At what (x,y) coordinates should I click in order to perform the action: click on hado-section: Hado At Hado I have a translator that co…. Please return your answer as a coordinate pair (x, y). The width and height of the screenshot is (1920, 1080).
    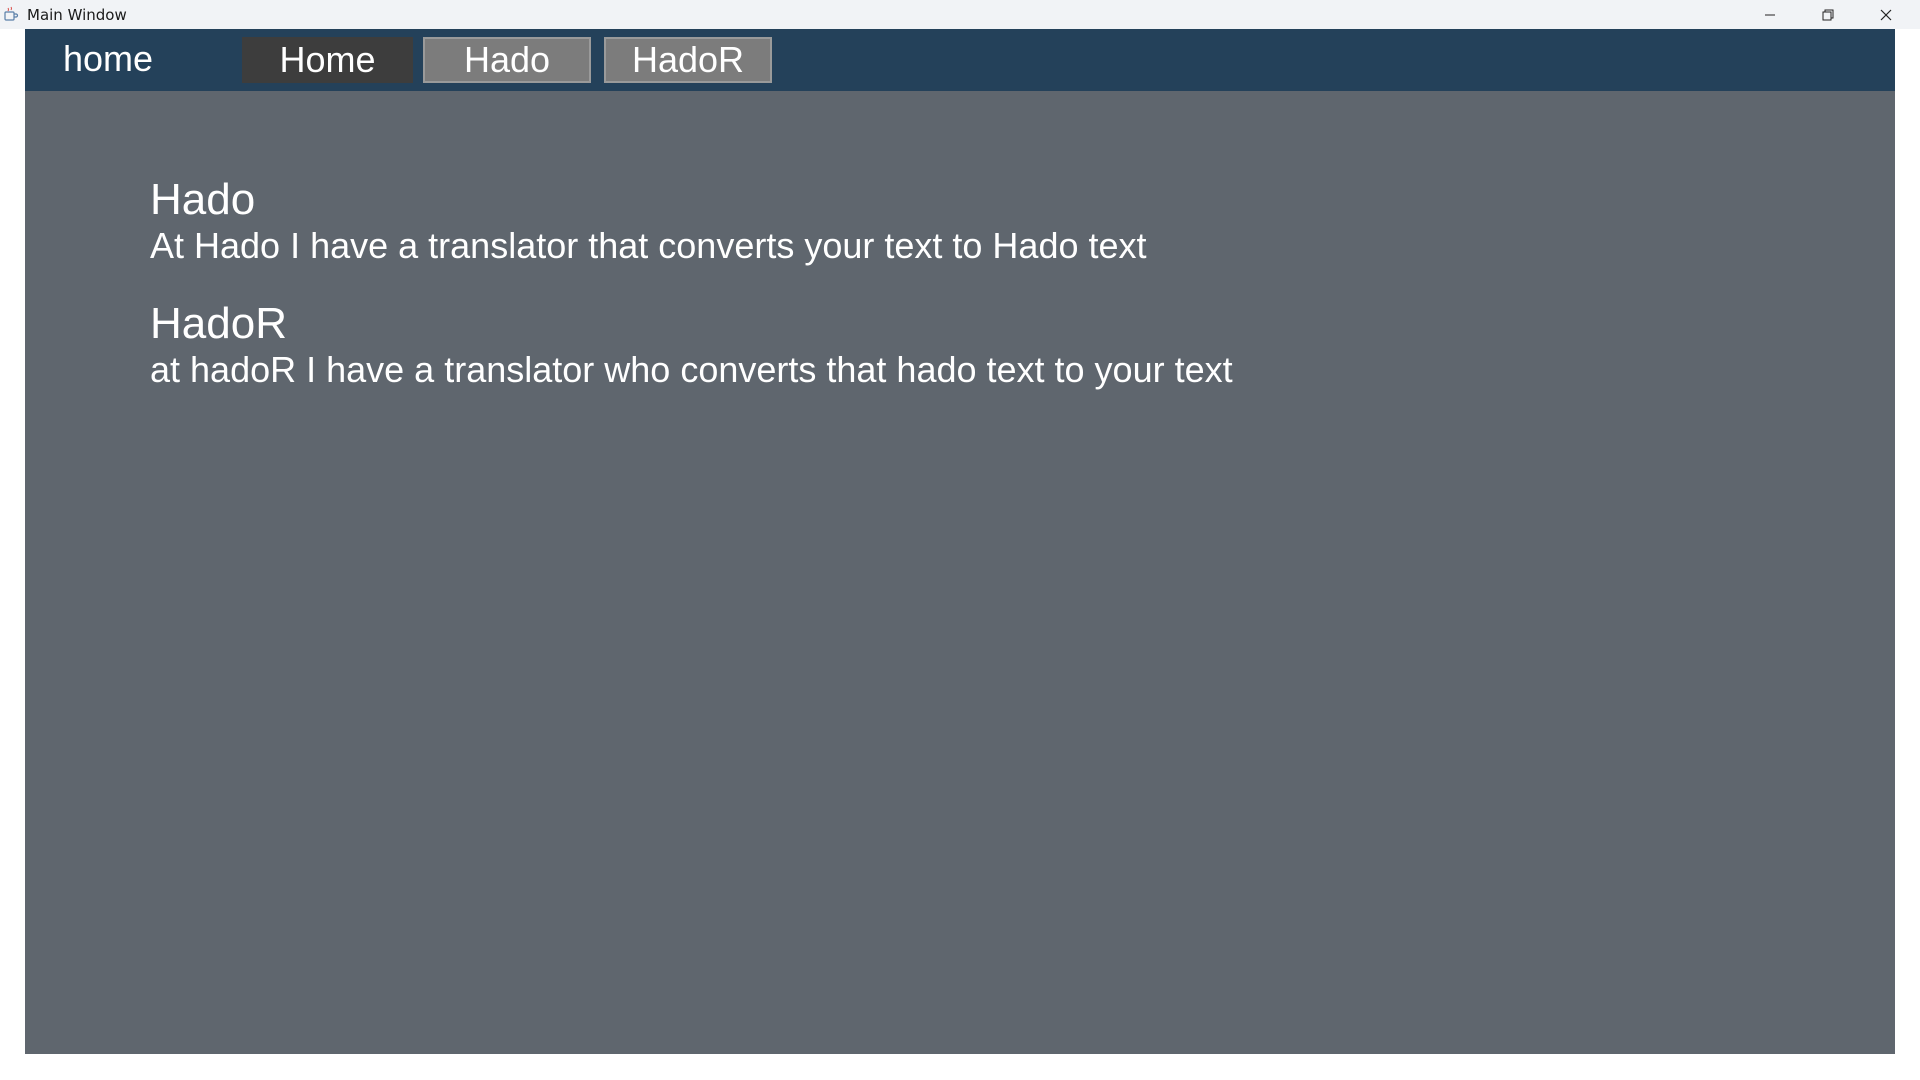
    Looking at the image, I should click on (691, 221).